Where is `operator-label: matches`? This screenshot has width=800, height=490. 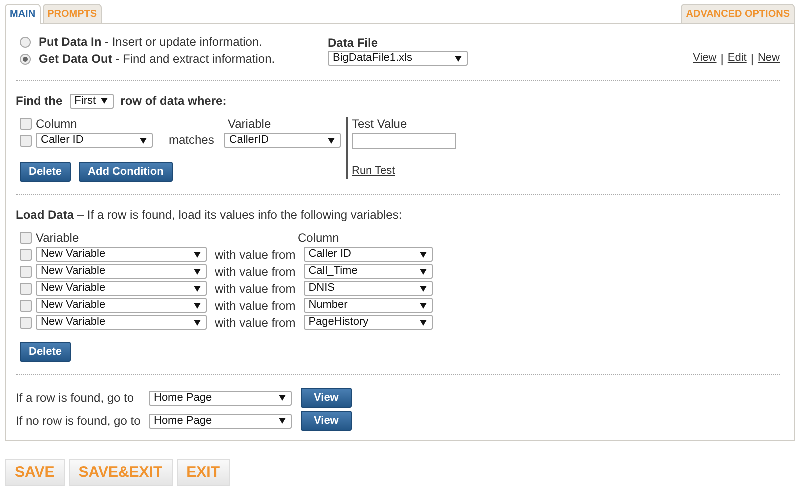 operator-label: matches is located at coordinates (191, 140).